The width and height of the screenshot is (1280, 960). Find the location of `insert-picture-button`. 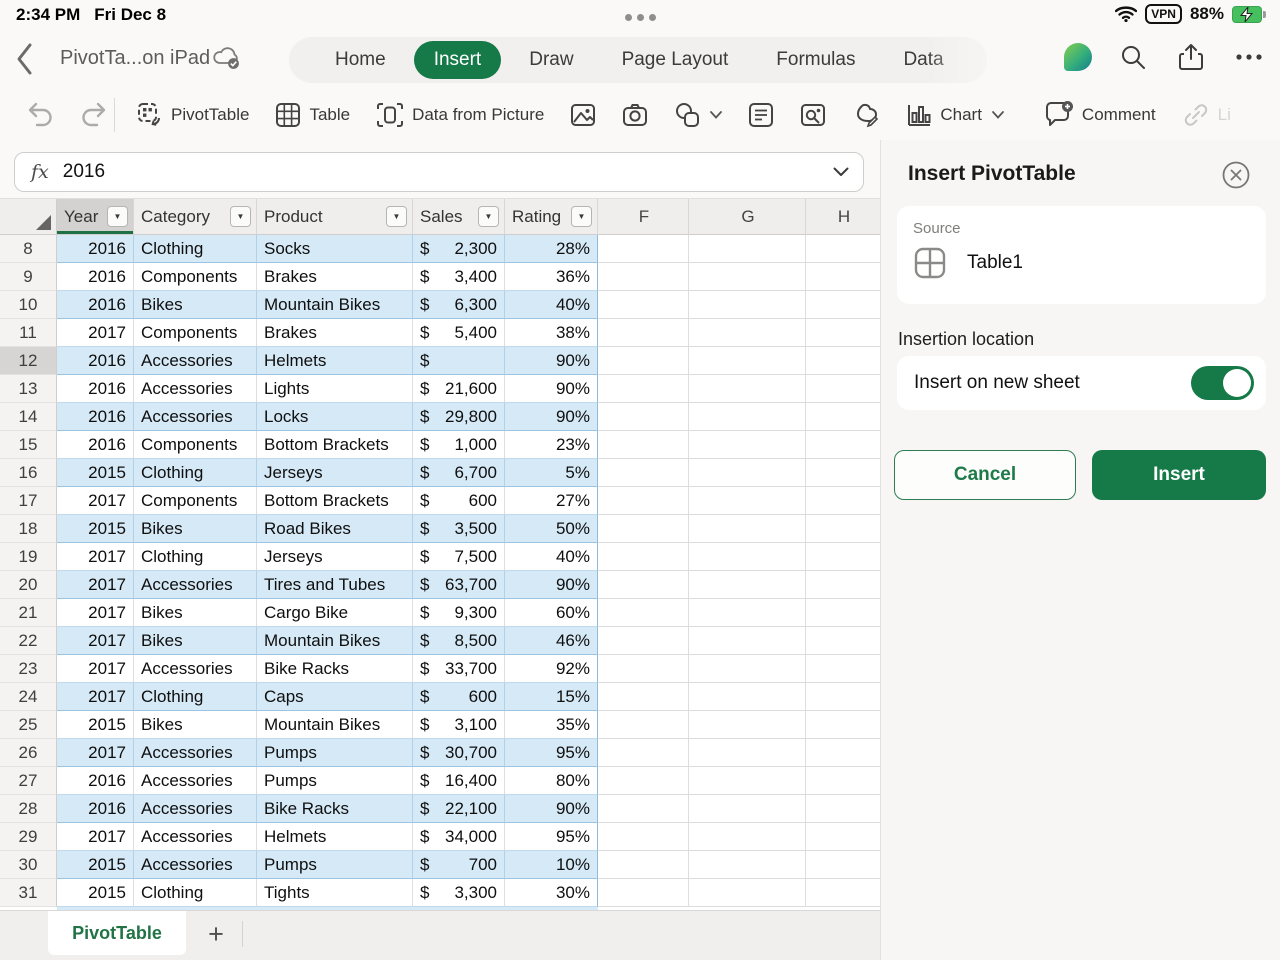

insert-picture-button is located at coordinates (583, 115).